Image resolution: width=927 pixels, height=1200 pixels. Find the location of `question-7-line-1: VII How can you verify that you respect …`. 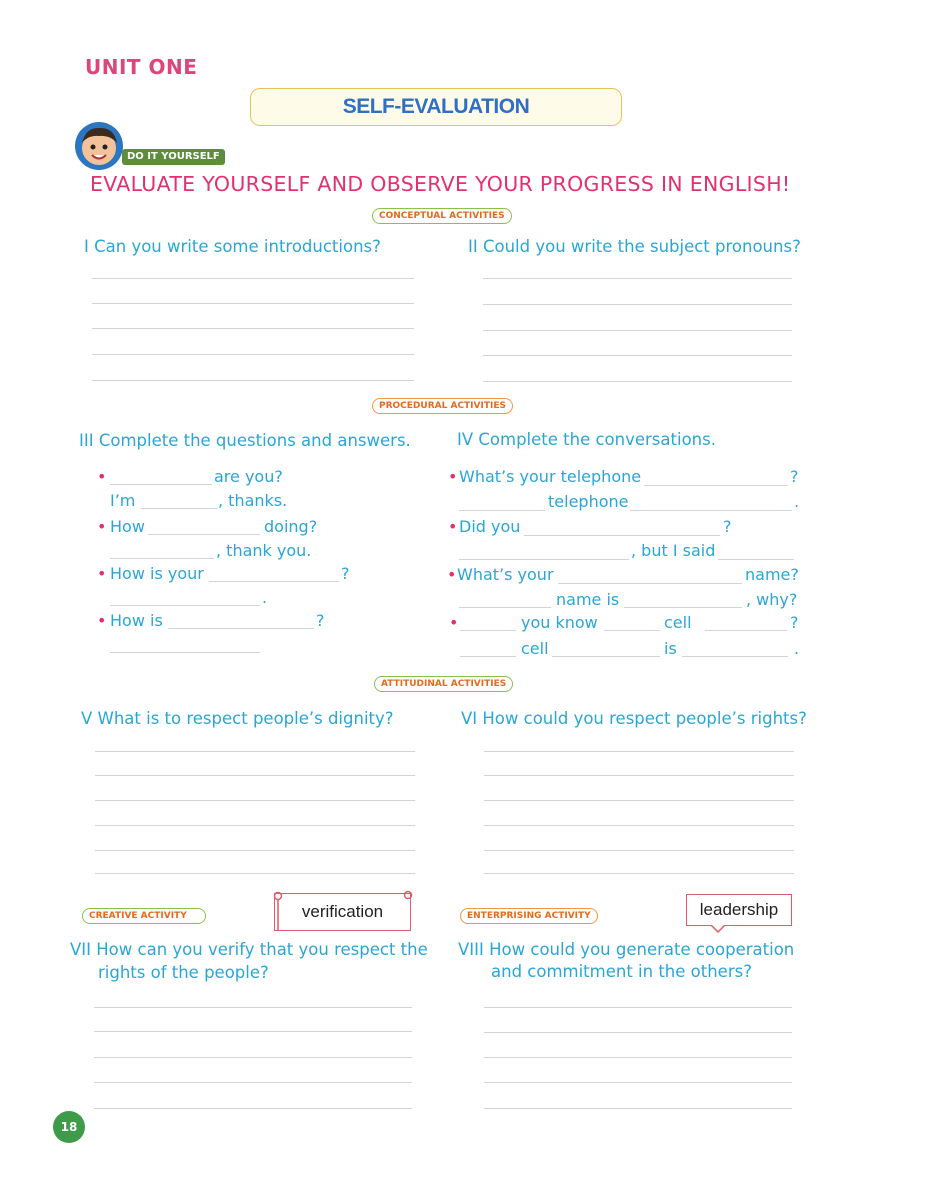

question-7-line-1: VII How can you verify that you respect … is located at coordinates (249, 949).